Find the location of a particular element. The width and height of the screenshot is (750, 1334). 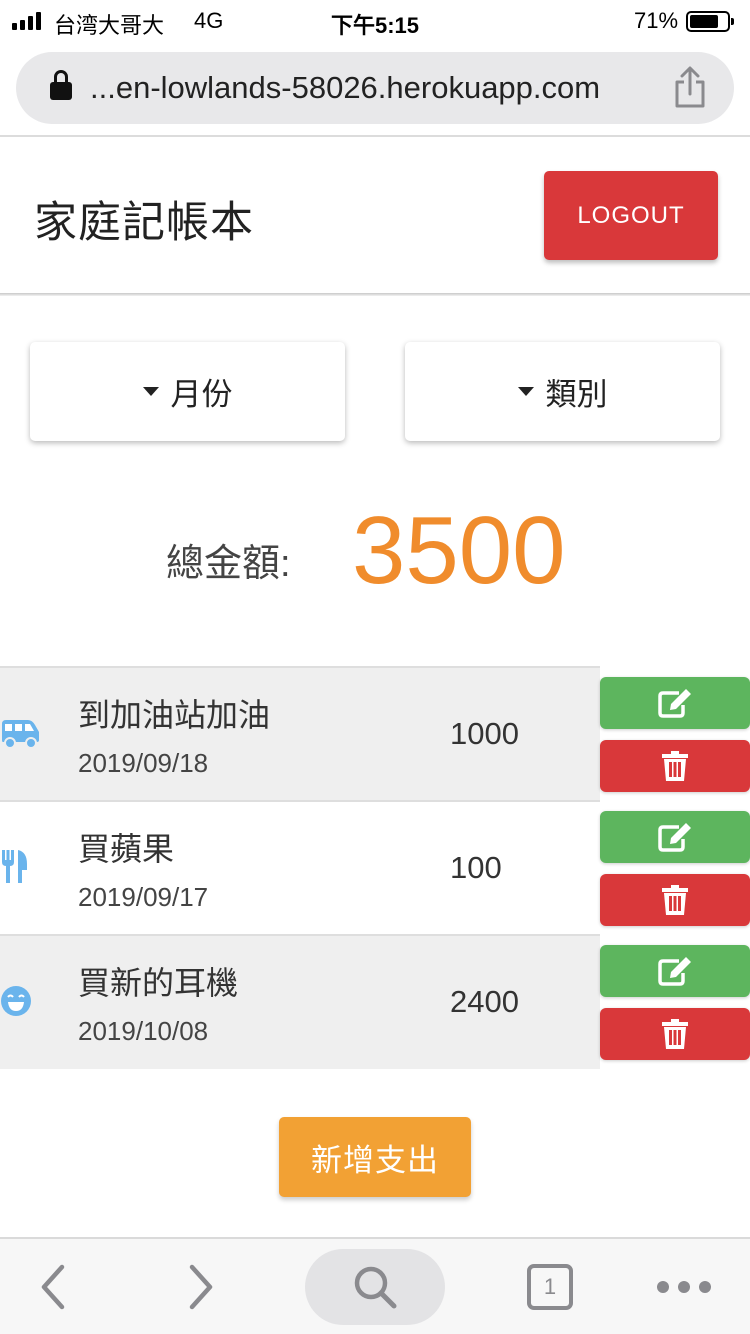

url-text: ...en-lowlands-58026.herokuapp.com is located at coordinates (345, 88).